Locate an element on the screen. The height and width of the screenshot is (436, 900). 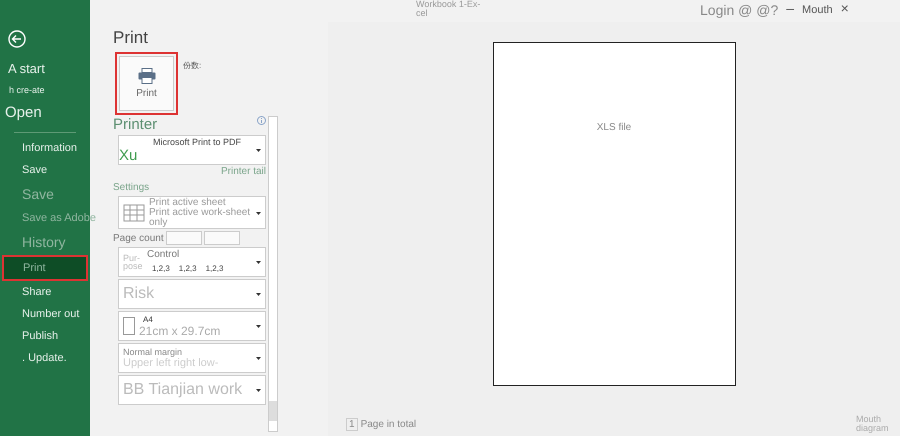
sidebar-item: Share is located at coordinates (45, 292).